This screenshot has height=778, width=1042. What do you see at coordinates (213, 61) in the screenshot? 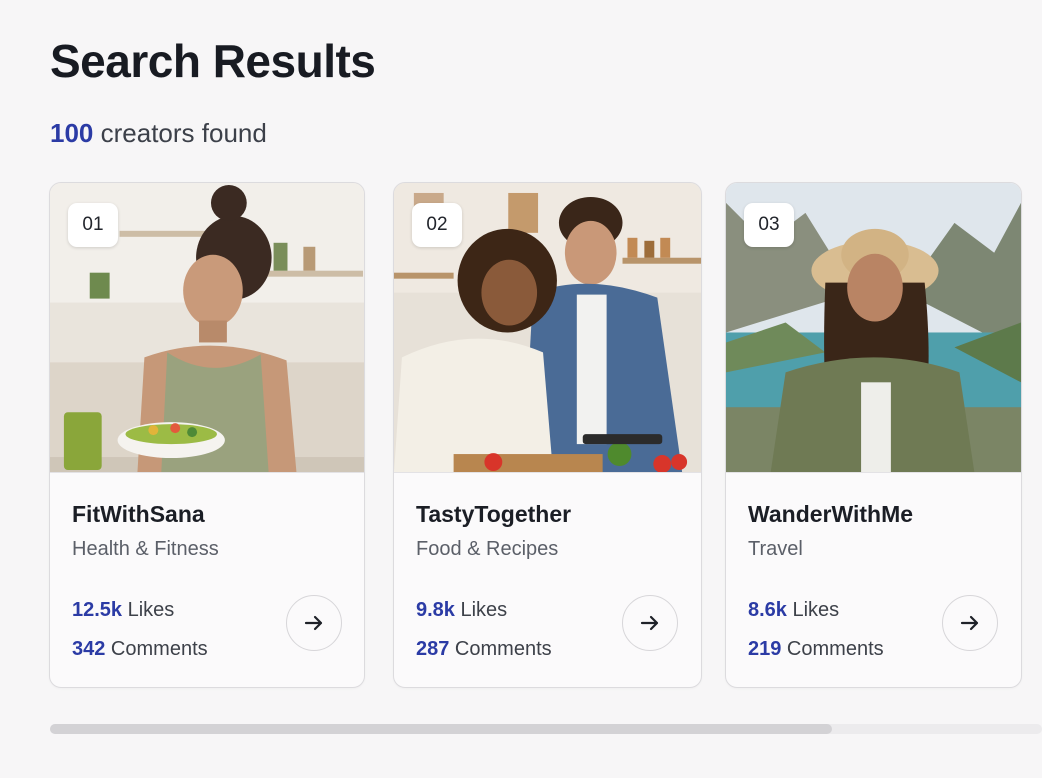
I see `page-title: Search Results` at bounding box center [213, 61].